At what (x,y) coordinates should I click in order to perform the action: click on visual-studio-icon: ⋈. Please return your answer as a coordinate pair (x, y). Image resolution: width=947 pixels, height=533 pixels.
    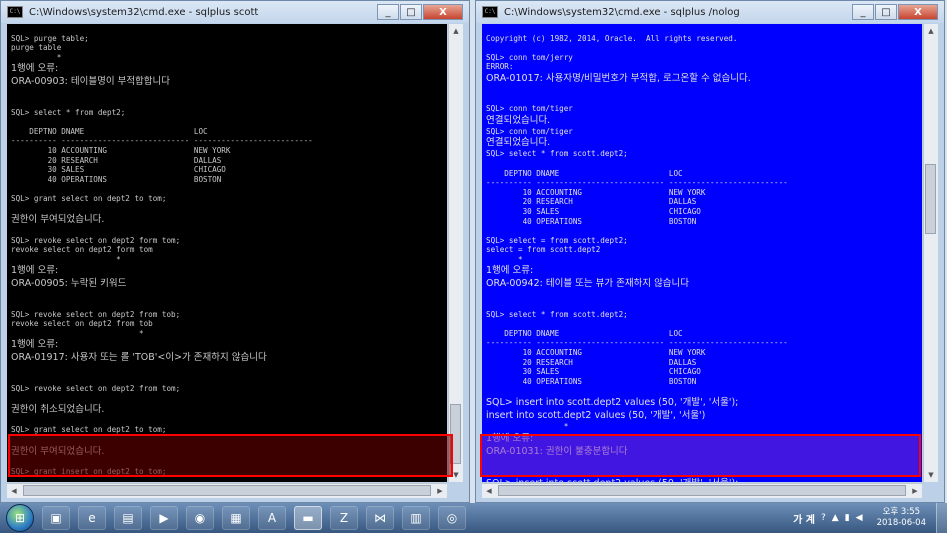
    Looking at the image, I should click on (380, 518).